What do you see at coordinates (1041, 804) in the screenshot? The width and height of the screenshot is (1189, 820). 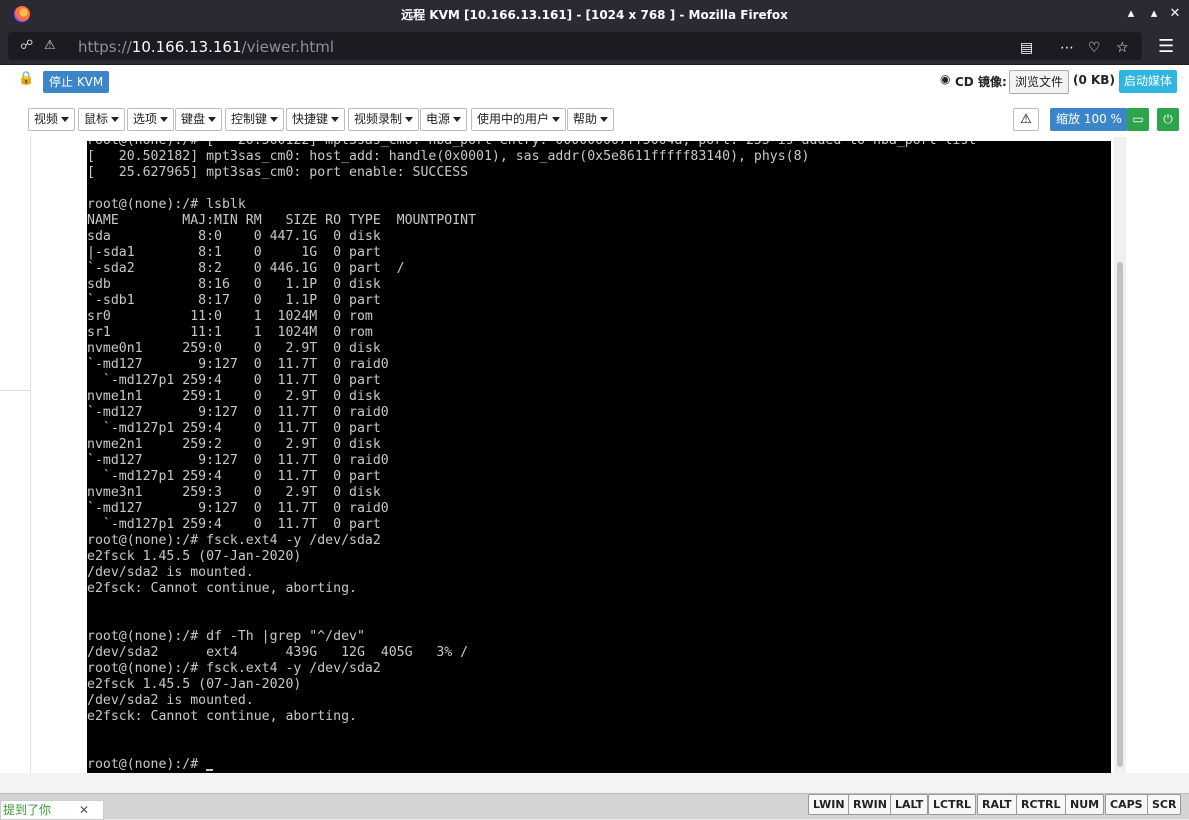 I see `key-rctrl: RCTRL` at bounding box center [1041, 804].